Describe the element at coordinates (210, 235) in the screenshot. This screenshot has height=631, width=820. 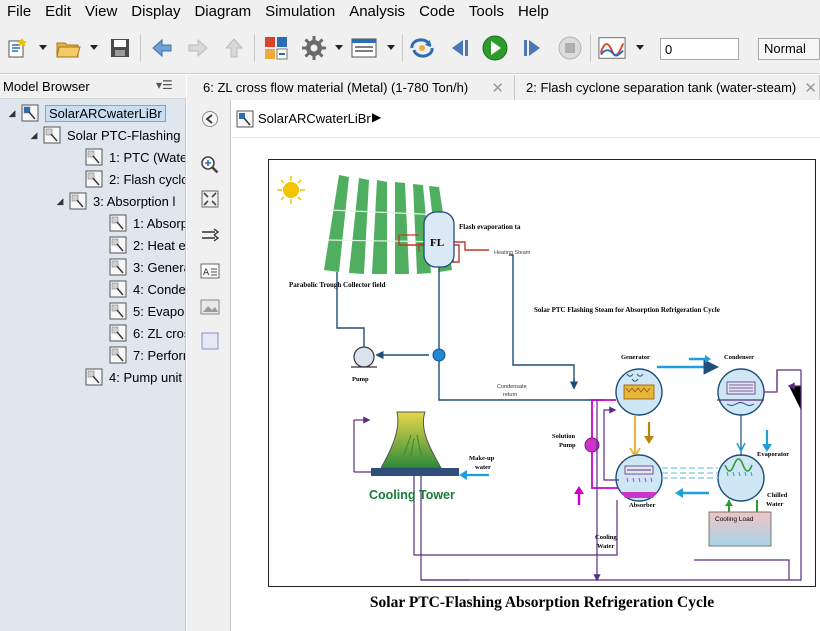
I see `signal-arrow-icon` at that location.